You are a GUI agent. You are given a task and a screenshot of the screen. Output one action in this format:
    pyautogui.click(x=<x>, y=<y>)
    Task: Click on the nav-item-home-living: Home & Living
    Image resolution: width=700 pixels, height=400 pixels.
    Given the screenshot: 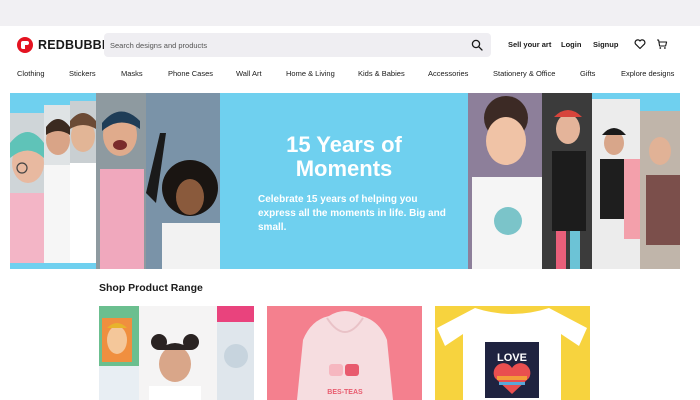 What is the action you would take?
    pyautogui.click(x=310, y=73)
    